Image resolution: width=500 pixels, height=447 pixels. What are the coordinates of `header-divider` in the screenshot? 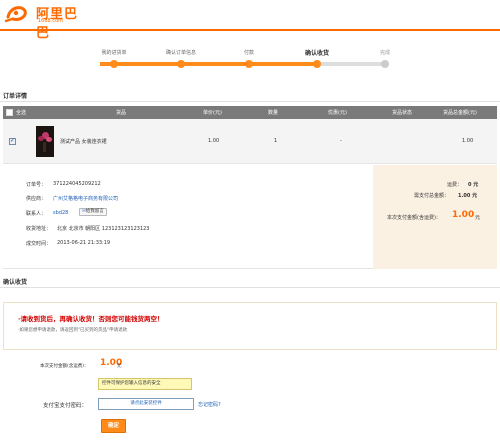 It's located at (250, 30).